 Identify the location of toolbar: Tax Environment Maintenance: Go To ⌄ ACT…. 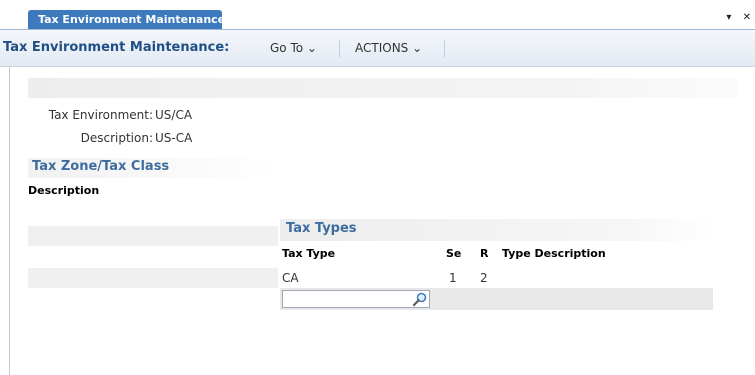
(377, 48).